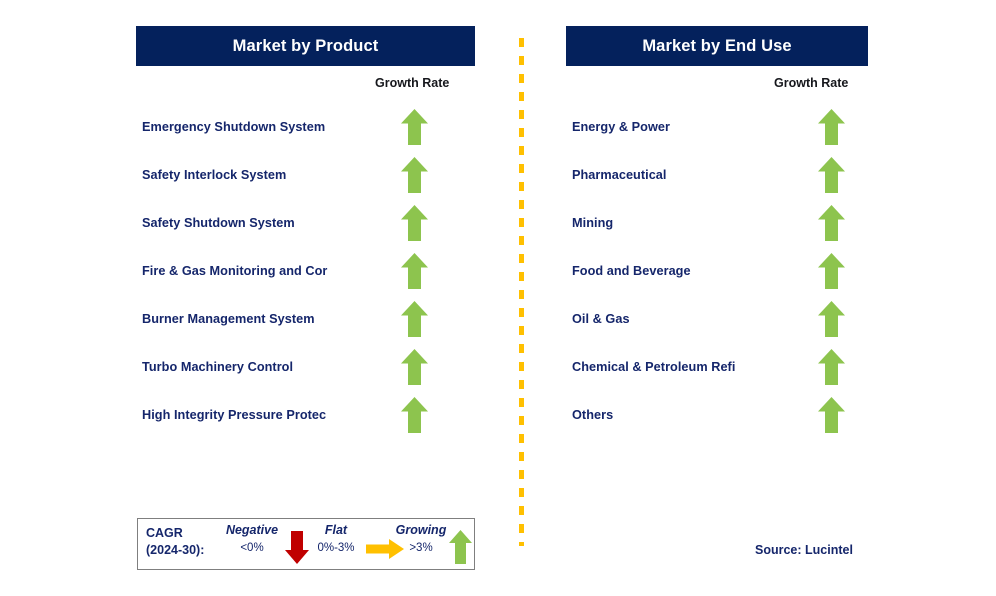 This screenshot has height=596, width=996. Describe the element at coordinates (336, 538) in the screenshot. I see `legend-item-flat: Flat 0%-3%` at that location.